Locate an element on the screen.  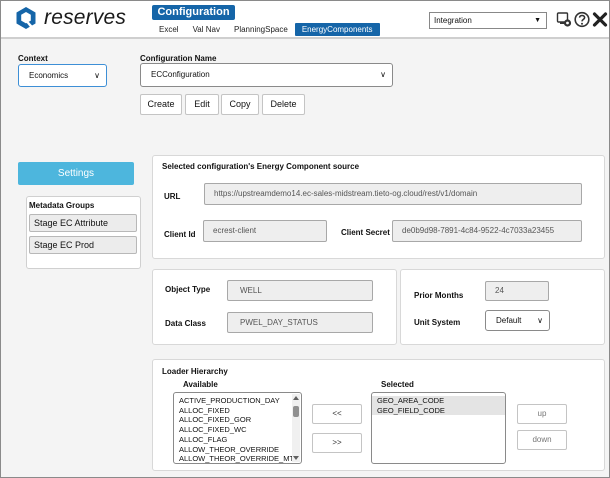
copy-button: Copy is located at coordinates (240, 104).